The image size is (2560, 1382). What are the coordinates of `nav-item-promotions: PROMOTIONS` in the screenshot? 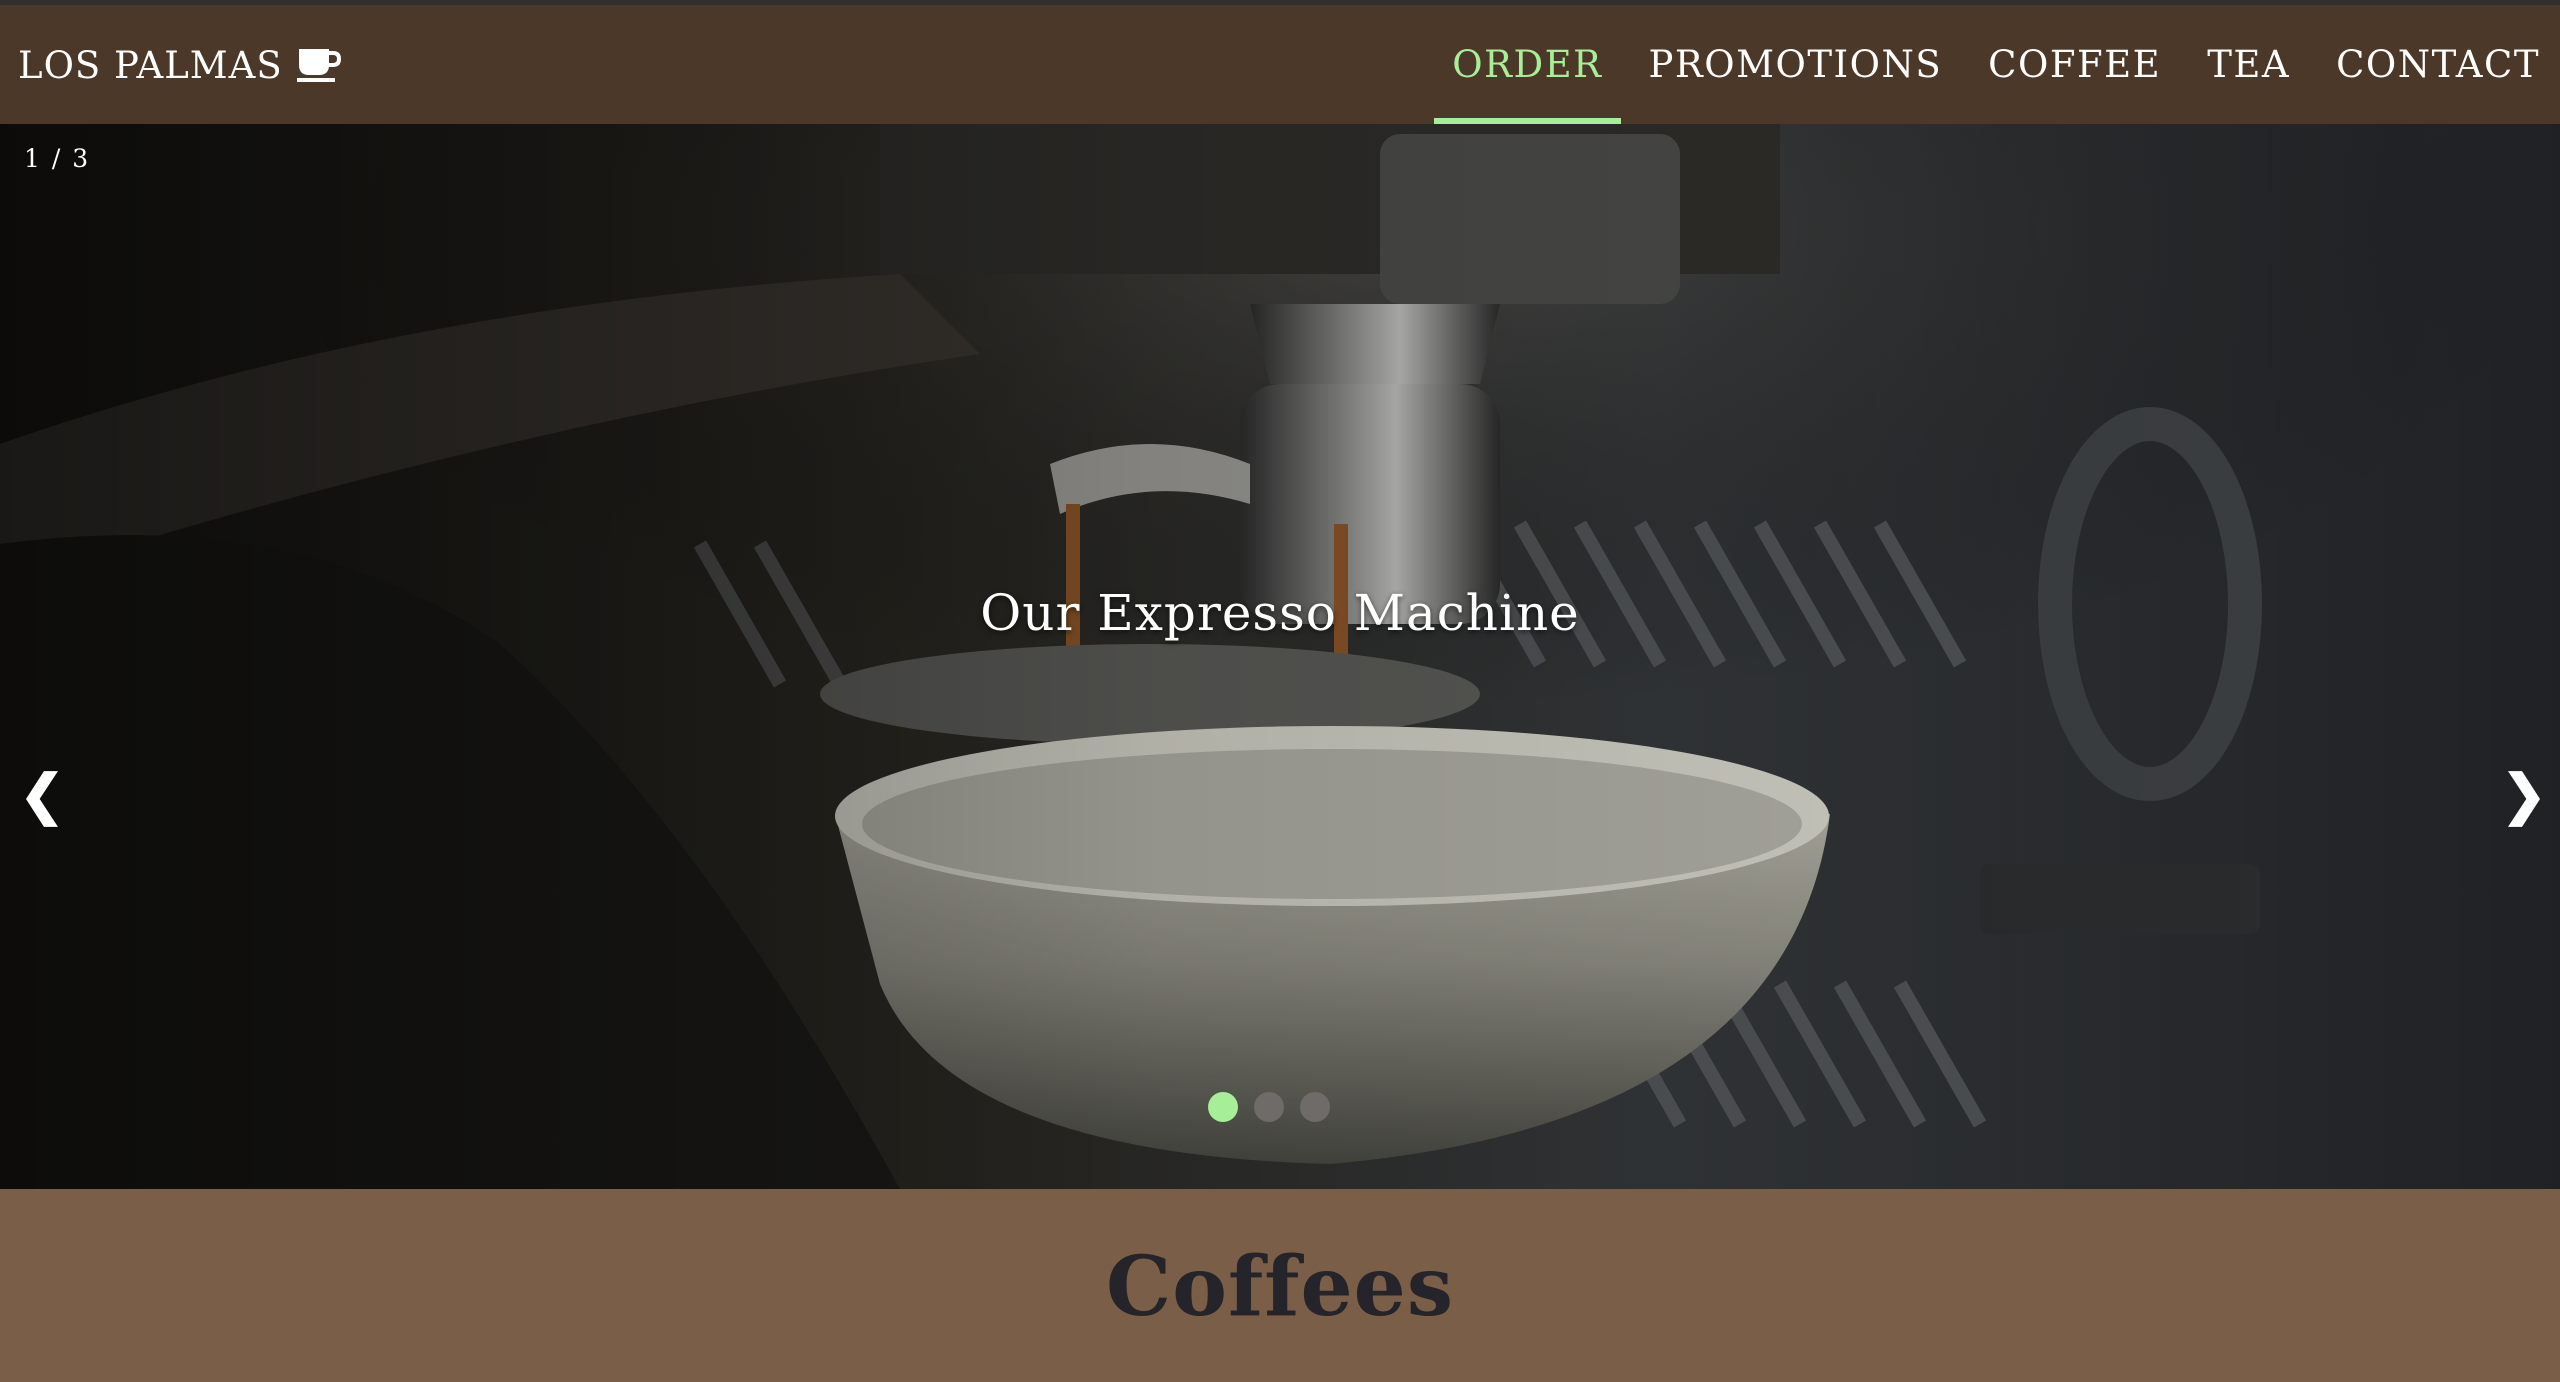 It's located at (1796, 64).